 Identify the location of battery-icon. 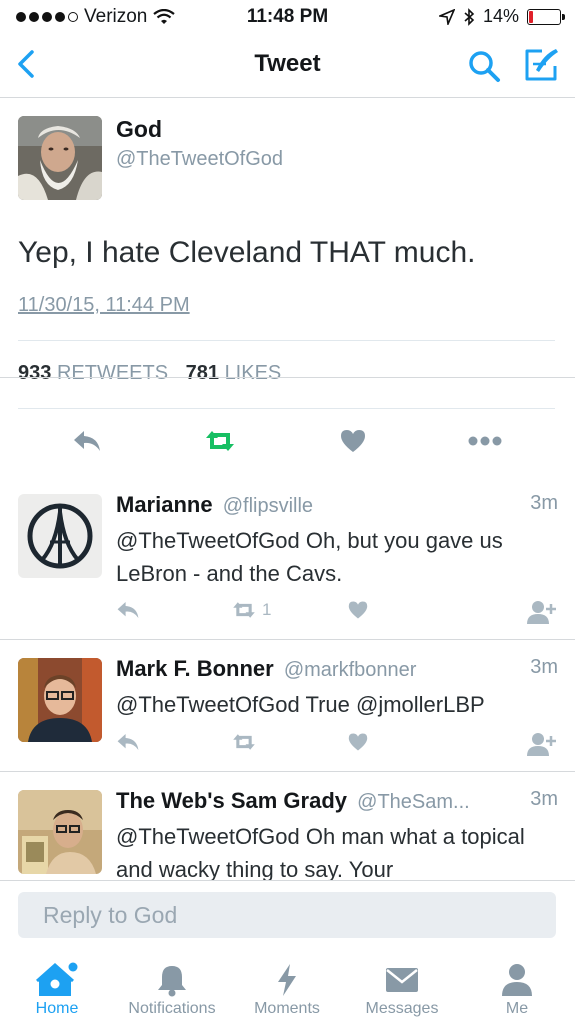
(546, 16).